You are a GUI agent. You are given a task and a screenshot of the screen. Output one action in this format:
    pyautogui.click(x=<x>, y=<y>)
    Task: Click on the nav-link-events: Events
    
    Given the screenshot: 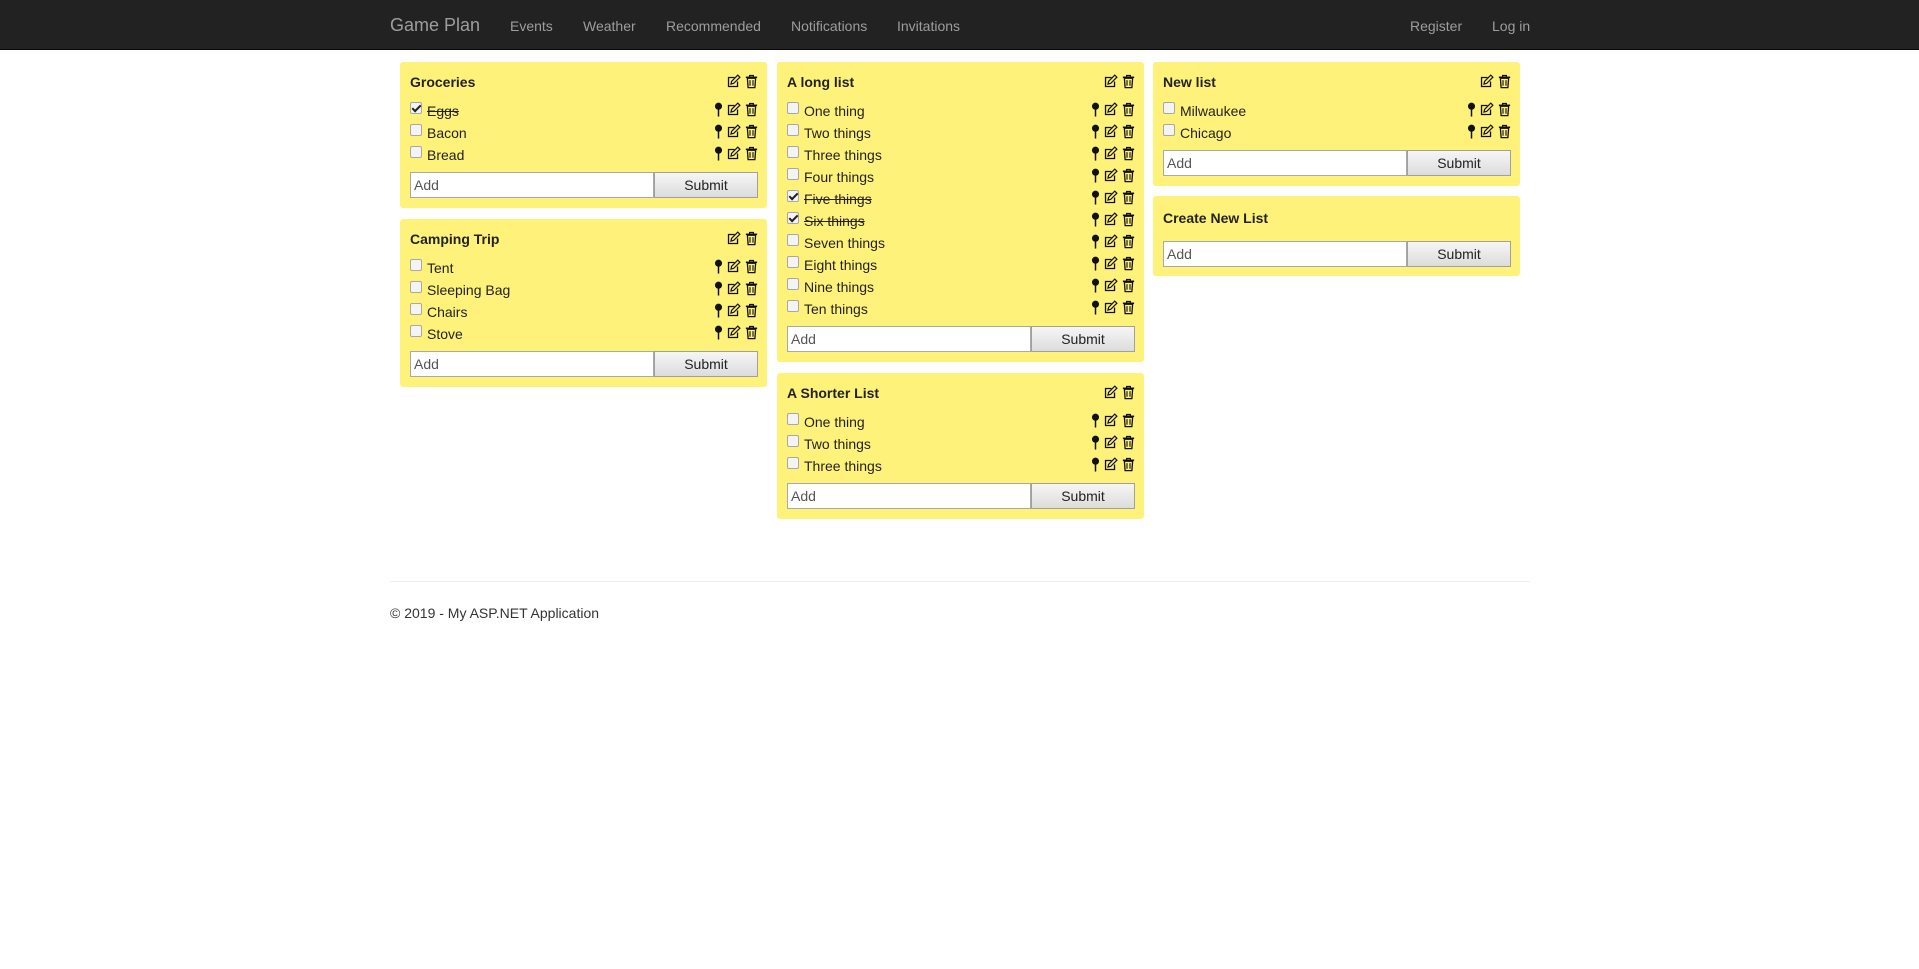 What is the action you would take?
    pyautogui.click(x=531, y=26)
    